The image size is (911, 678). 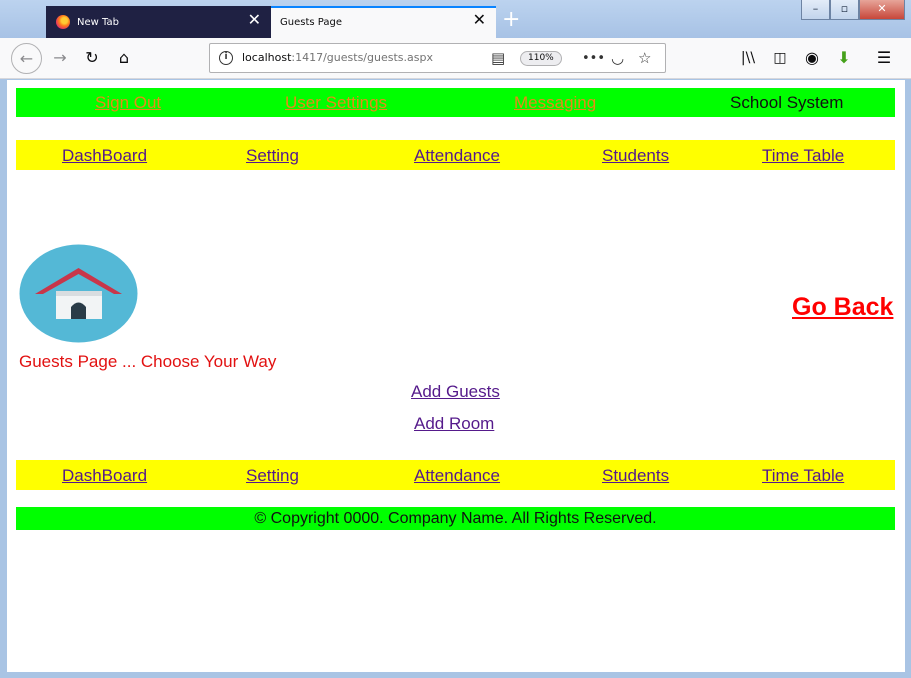 What do you see at coordinates (815, 10) in the screenshot?
I see `minimize-button: –` at bounding box center [815, 10].